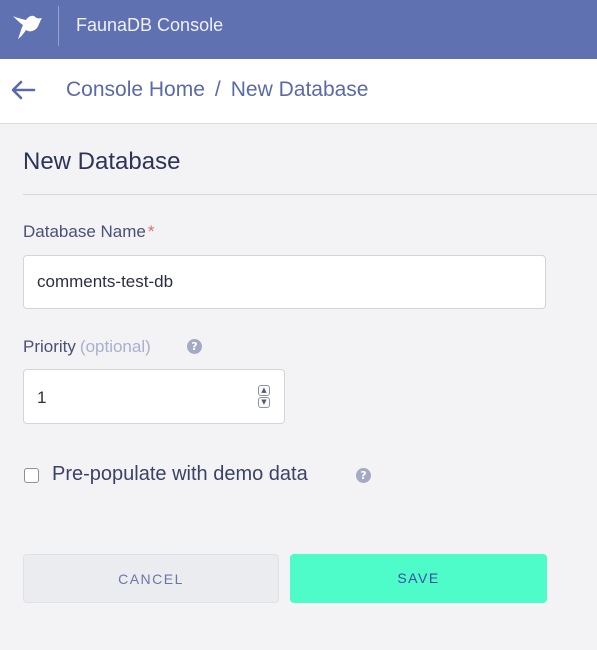 This screenshot has width=597, height=650. I want to click on breadcrumb-current: New Database, so click(299, 89).